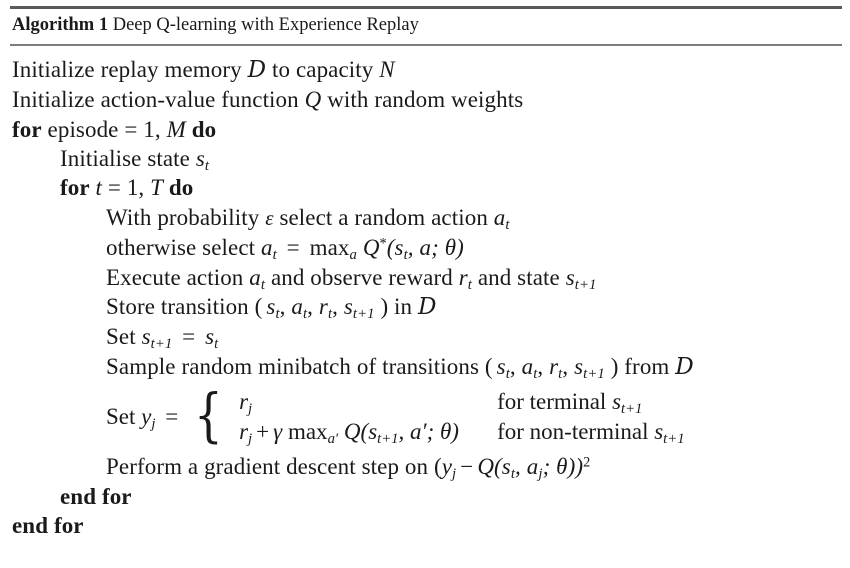 The width and height of the screenshot is (850, 568). I want to click on line13-args-open: (s, so click(502, 467).